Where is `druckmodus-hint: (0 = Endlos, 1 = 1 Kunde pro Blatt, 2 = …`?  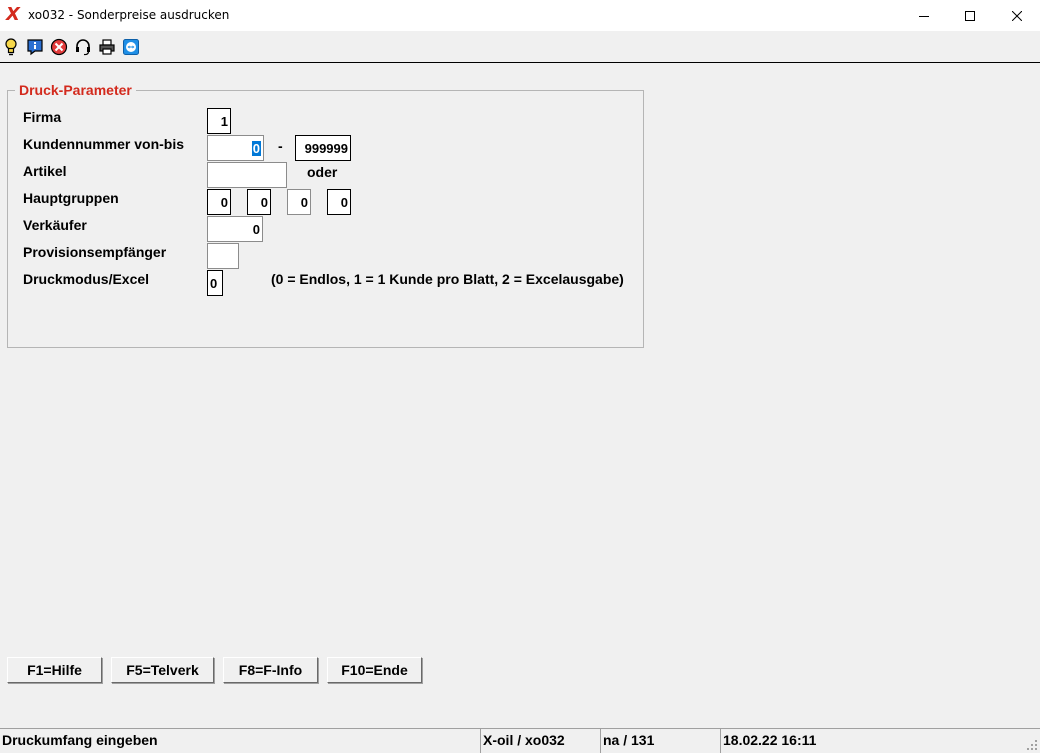 druckmodus-hint: (0 = Endlos, 1 = 1 Kunde pro Blatt, 2 = … is located at coordinates (447, 279).